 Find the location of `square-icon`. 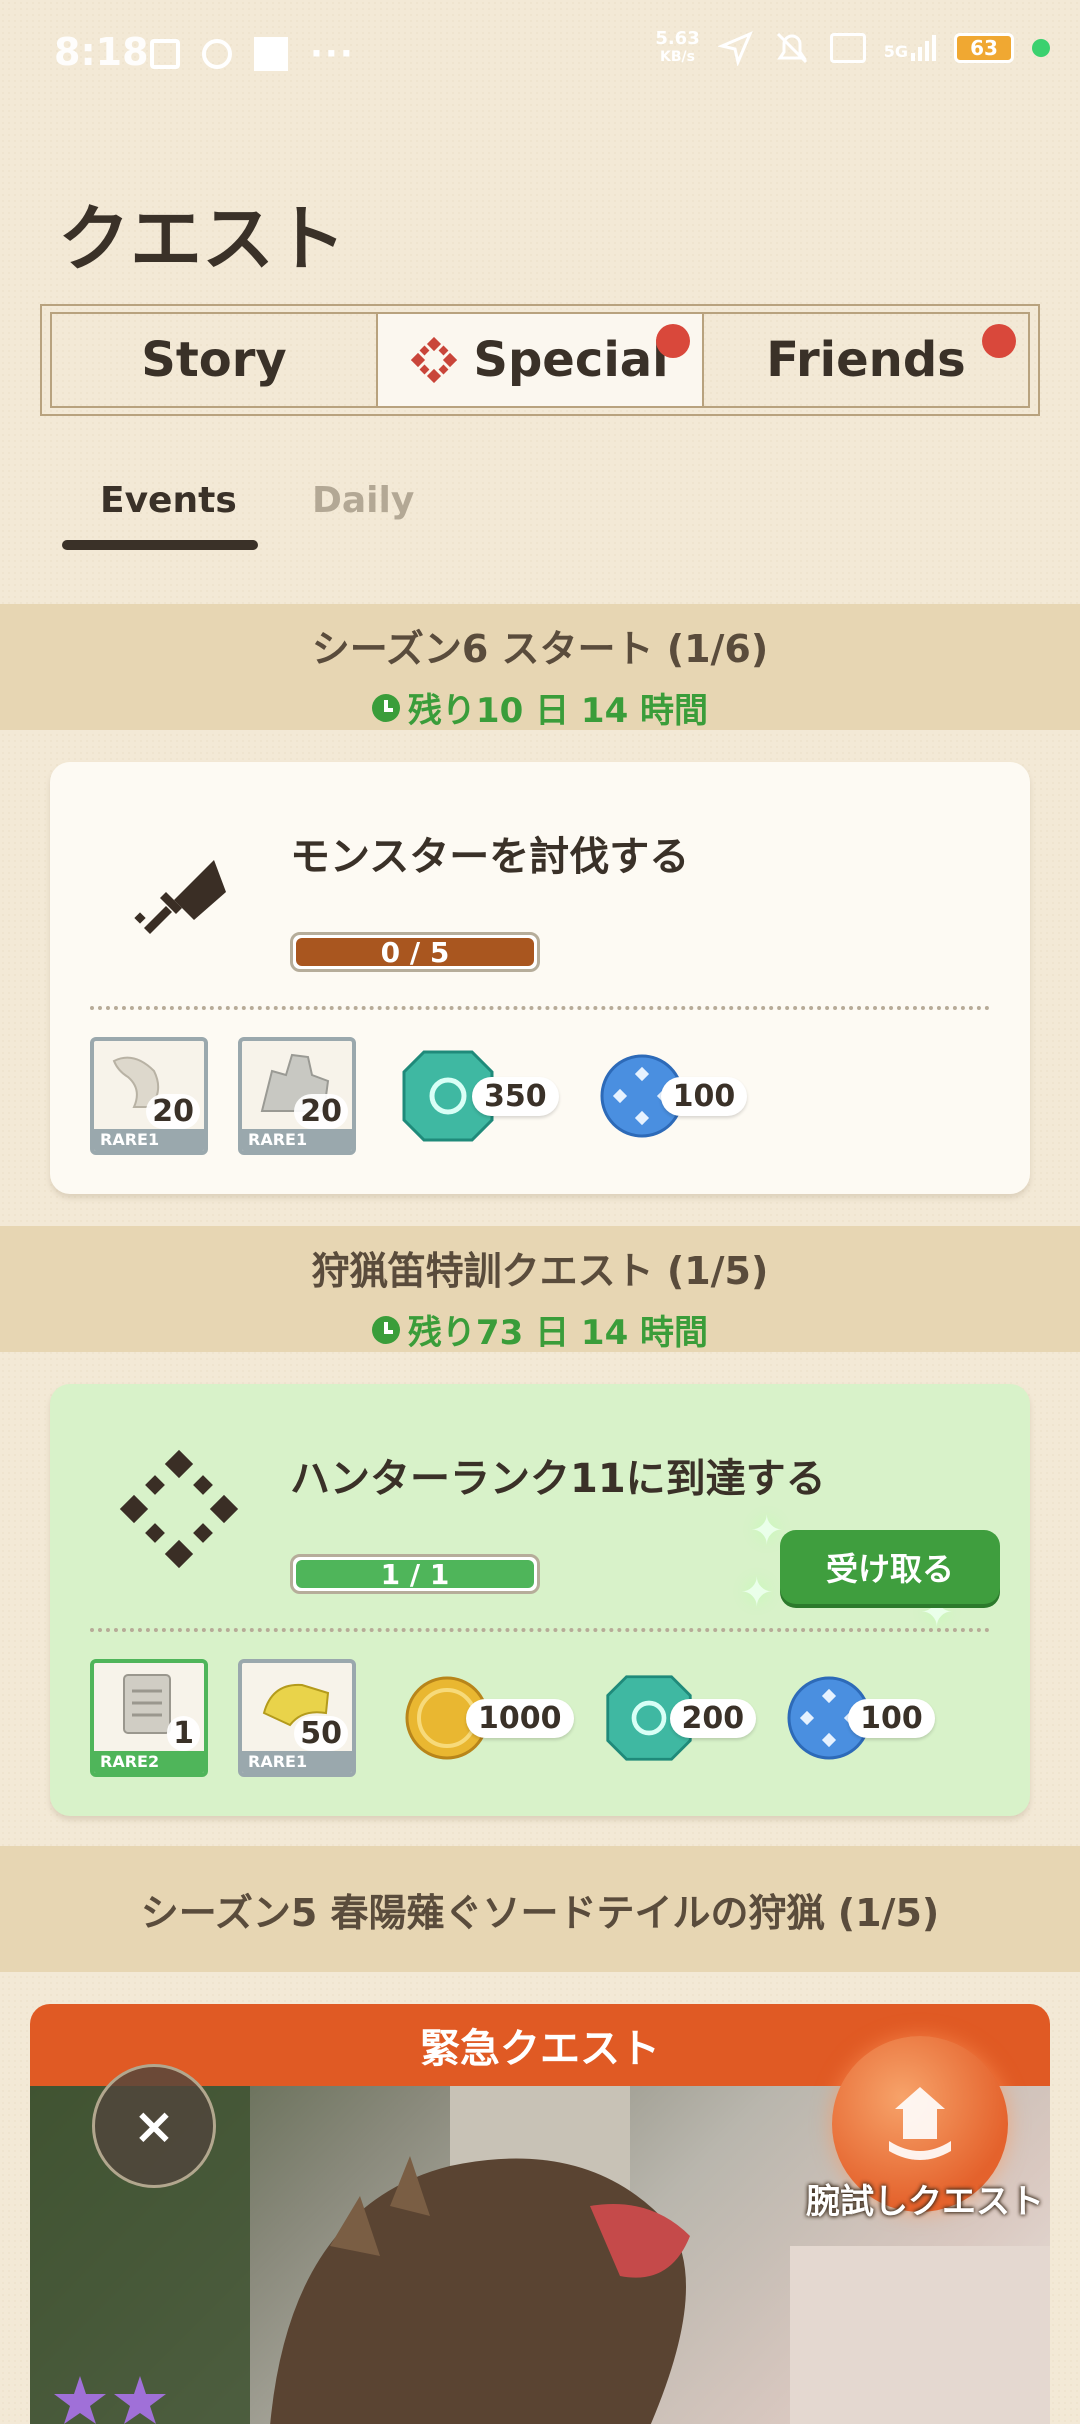

square-icon is located at coordinates (271, 54).